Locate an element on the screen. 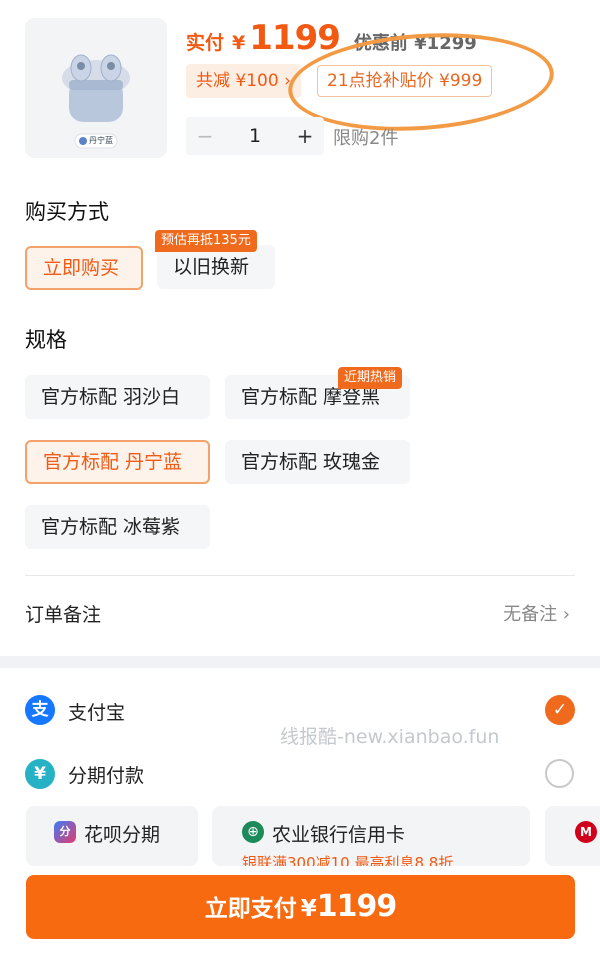 The width and height of the screenshot is (600, 963). pay-button-currency: ¥ is located at coordinates (308, 909).